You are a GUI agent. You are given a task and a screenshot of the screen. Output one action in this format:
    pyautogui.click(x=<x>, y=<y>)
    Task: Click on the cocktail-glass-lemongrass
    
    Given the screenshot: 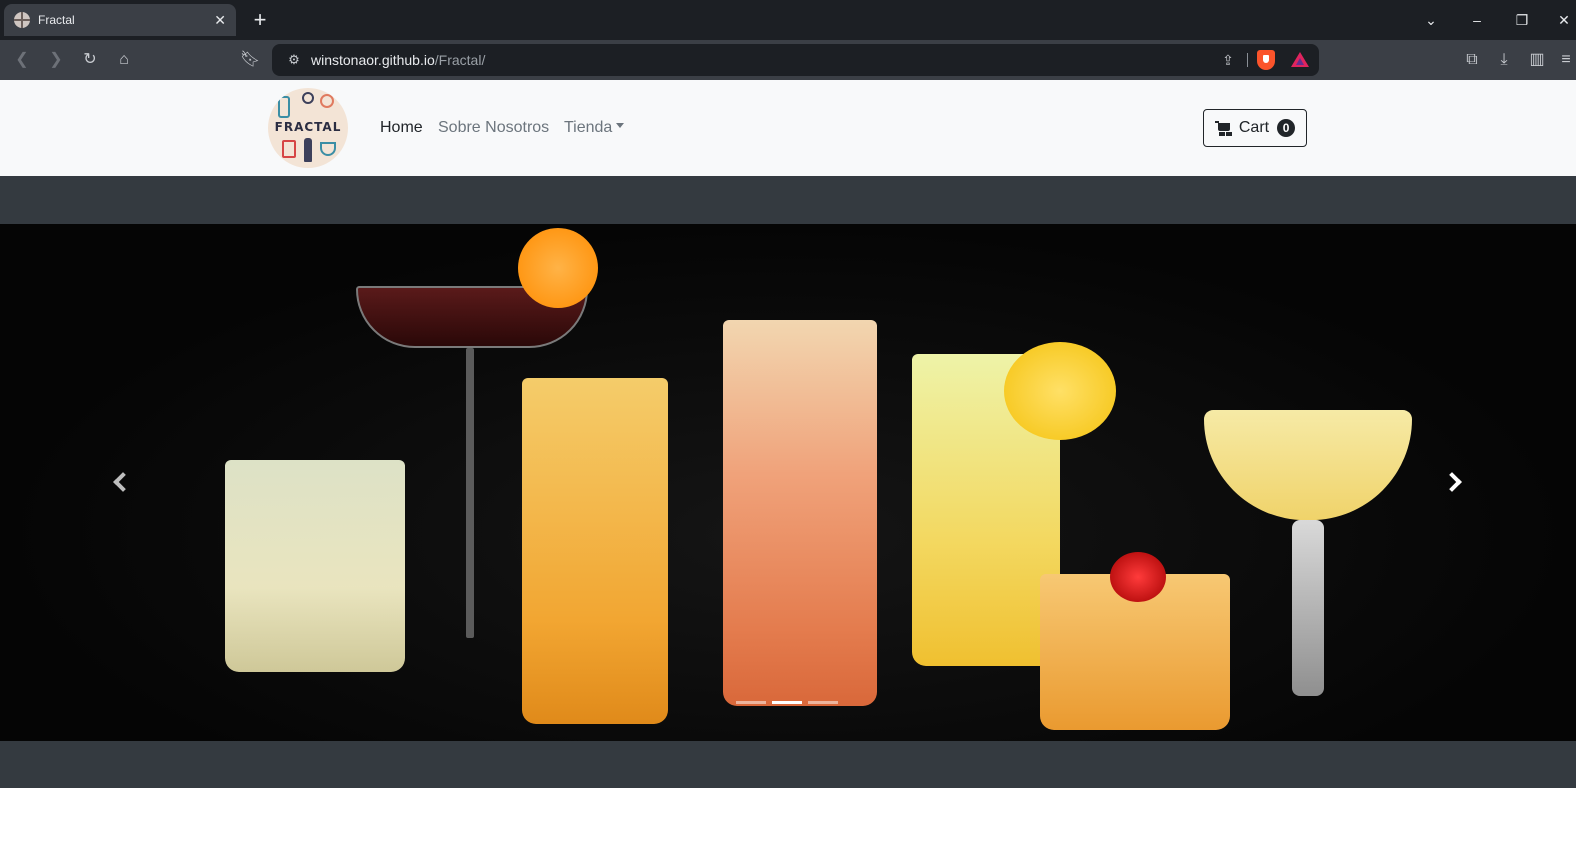 What is the action you would take?
    pyautogui.click(x=315, y=566)
    